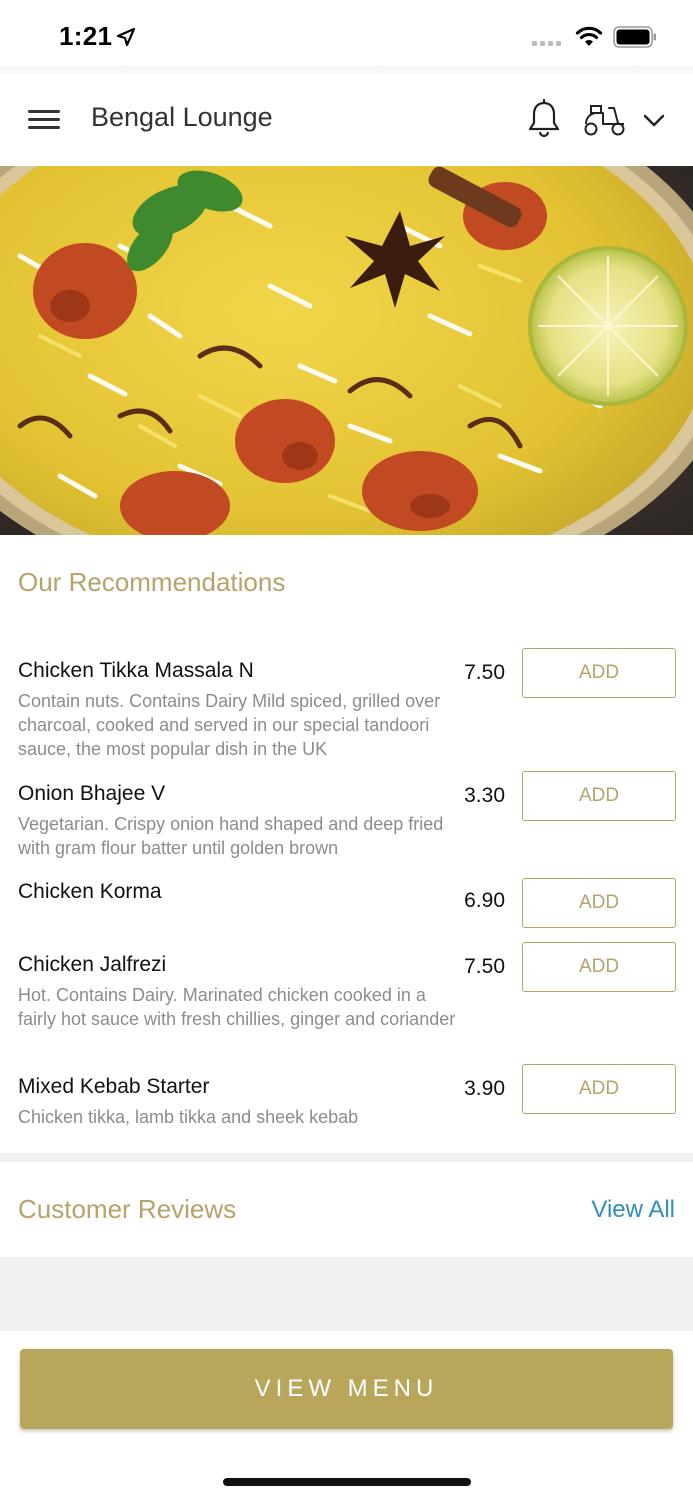 The image size is (693, 1500). What do you see at coordinates (346, 1157) in the screenshot?
I see `section-divider` at bounding box center [346, 1157].